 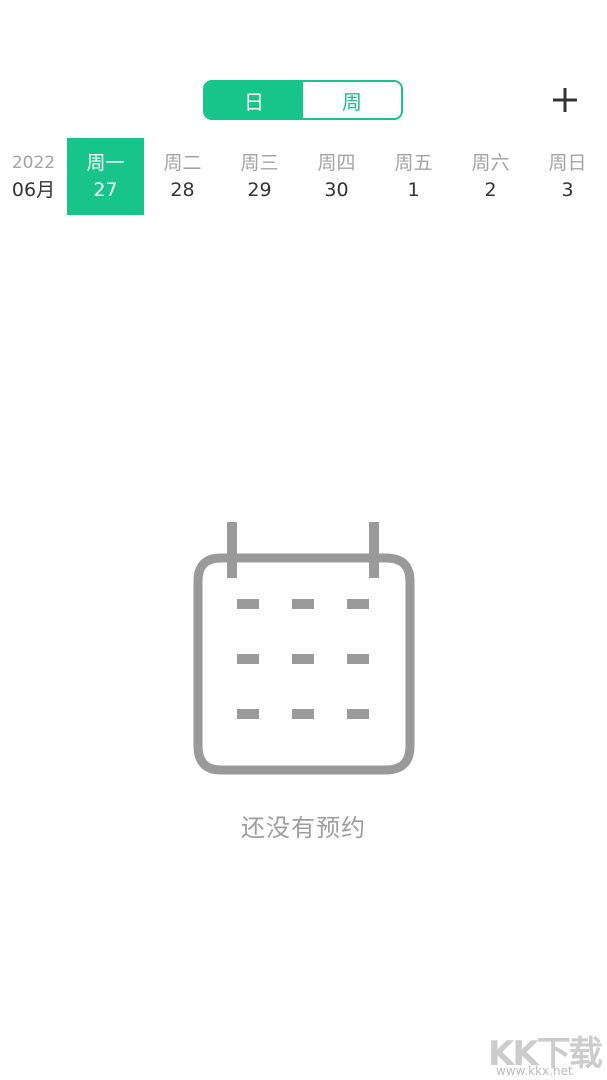 What do you see at coordinates (105, 162) in the screenshot?
I see `weekday-label: 周一` at bounding box center [105, 162].